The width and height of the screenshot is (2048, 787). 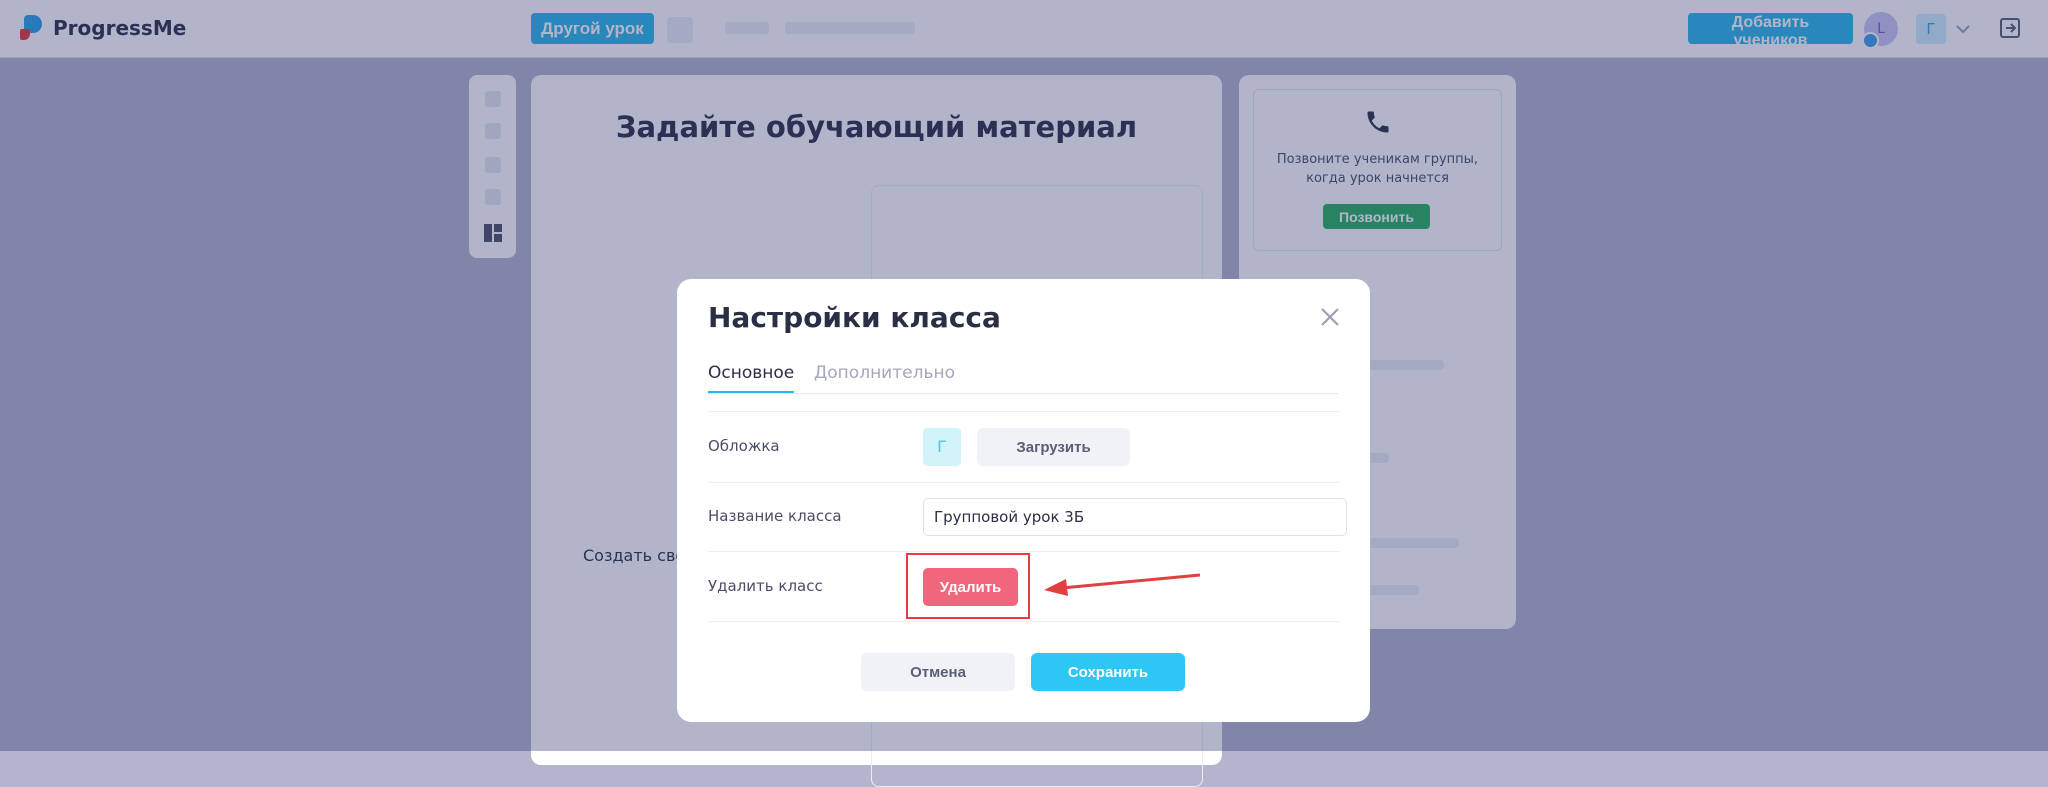 I want to click on tab-bar: Основное Дополнительно, so click(x=1023, y=378).